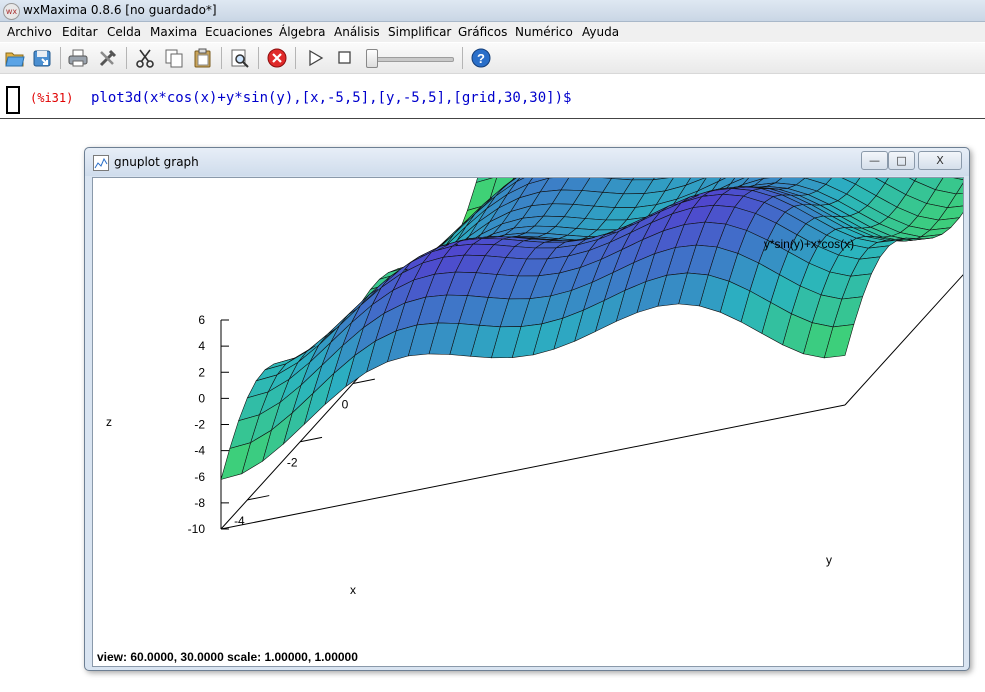  What do you see at coordinates (29, 32) in the screenshot?
I see `menu-archivo: Archivo` at bounding box center [29, 32].